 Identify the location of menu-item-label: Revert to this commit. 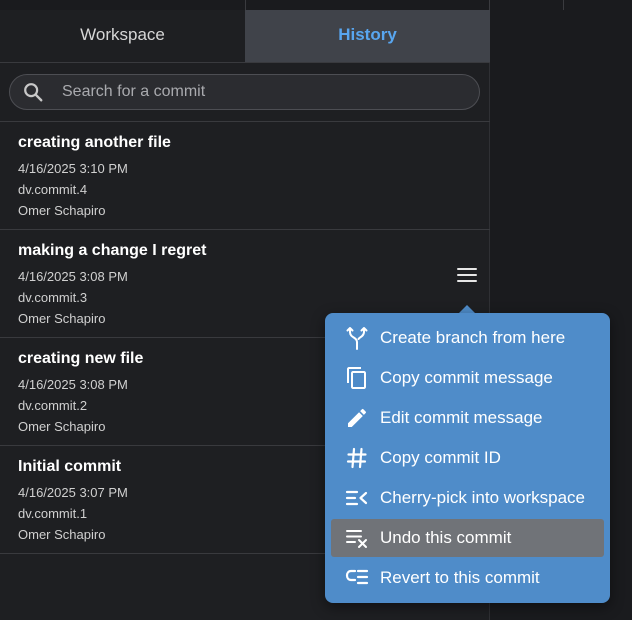
(460, 577).